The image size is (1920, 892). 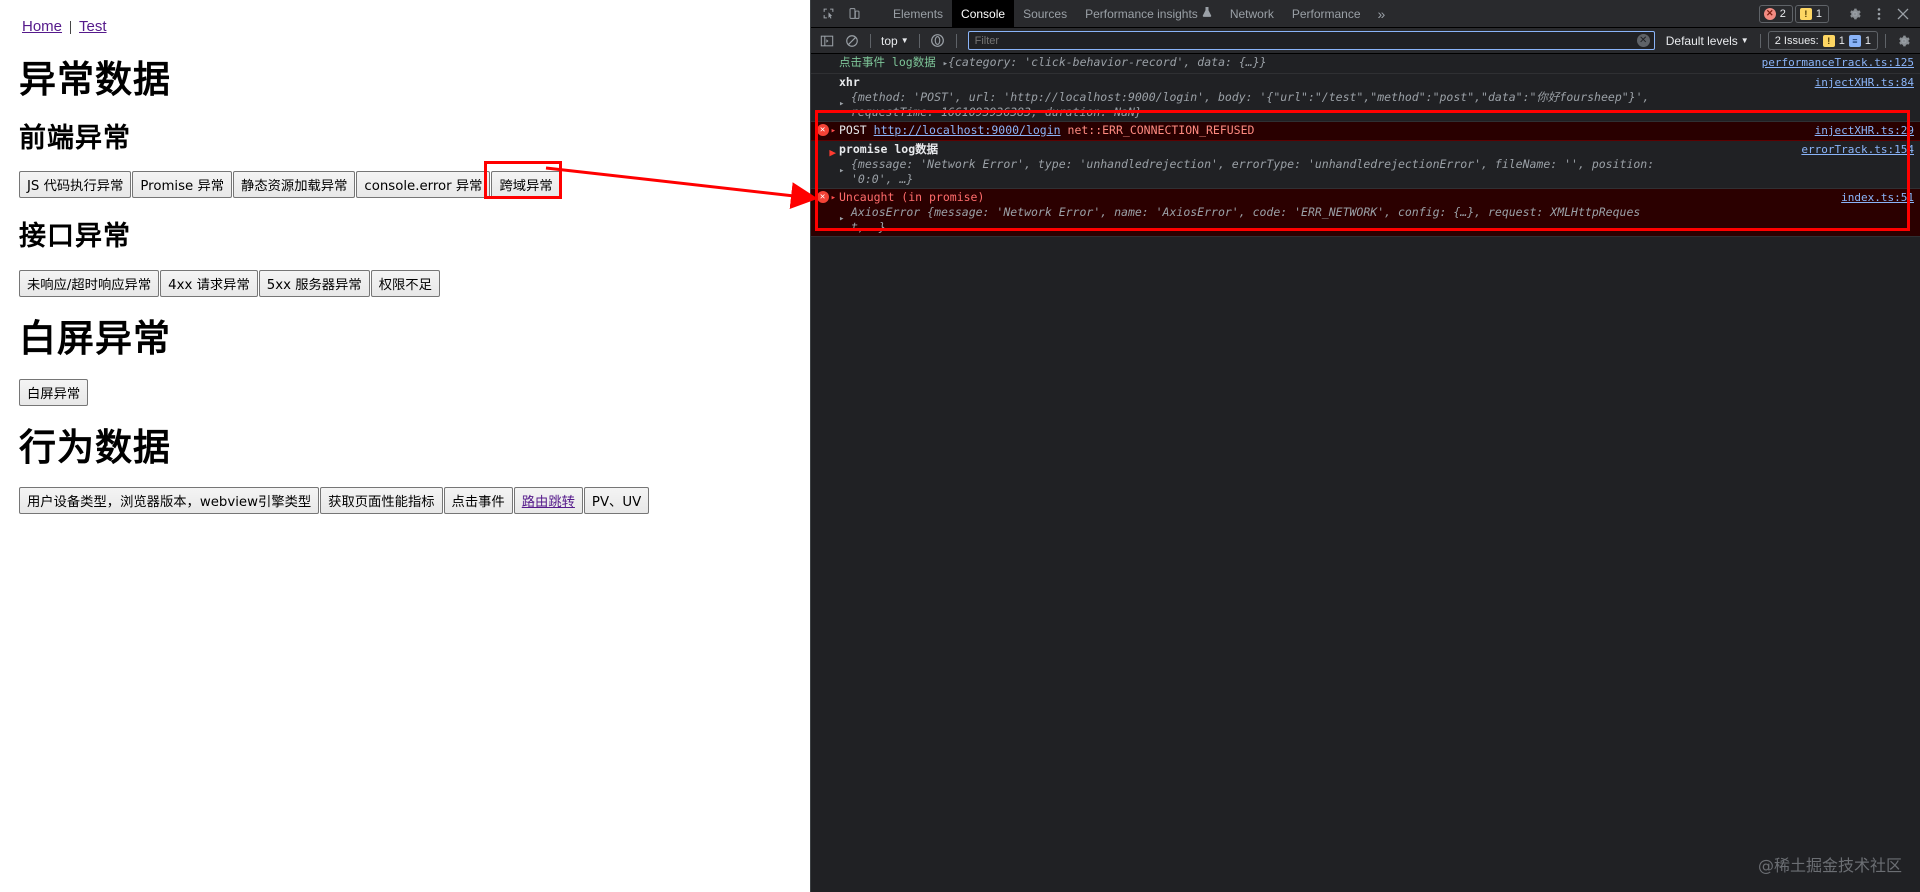 I want to click on warning-count-badge: ! 1, so click(x=1811, y=13).